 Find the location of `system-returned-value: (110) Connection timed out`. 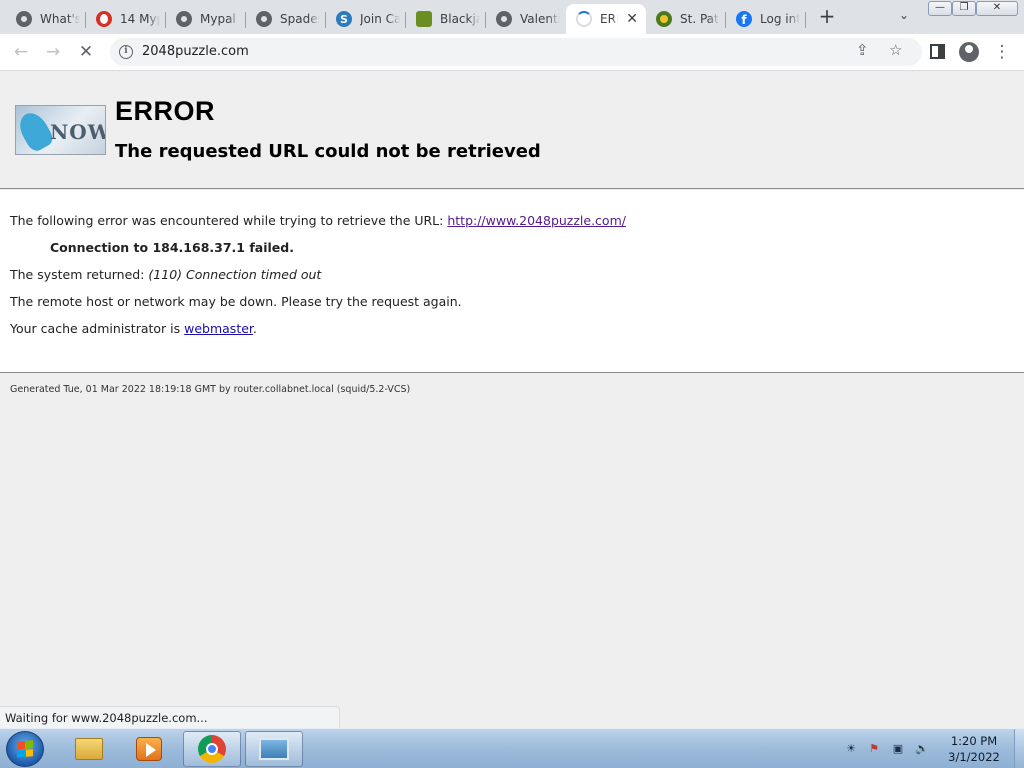

system-returned-value: (110) Connection timed out is located at coordinates (235, 274).